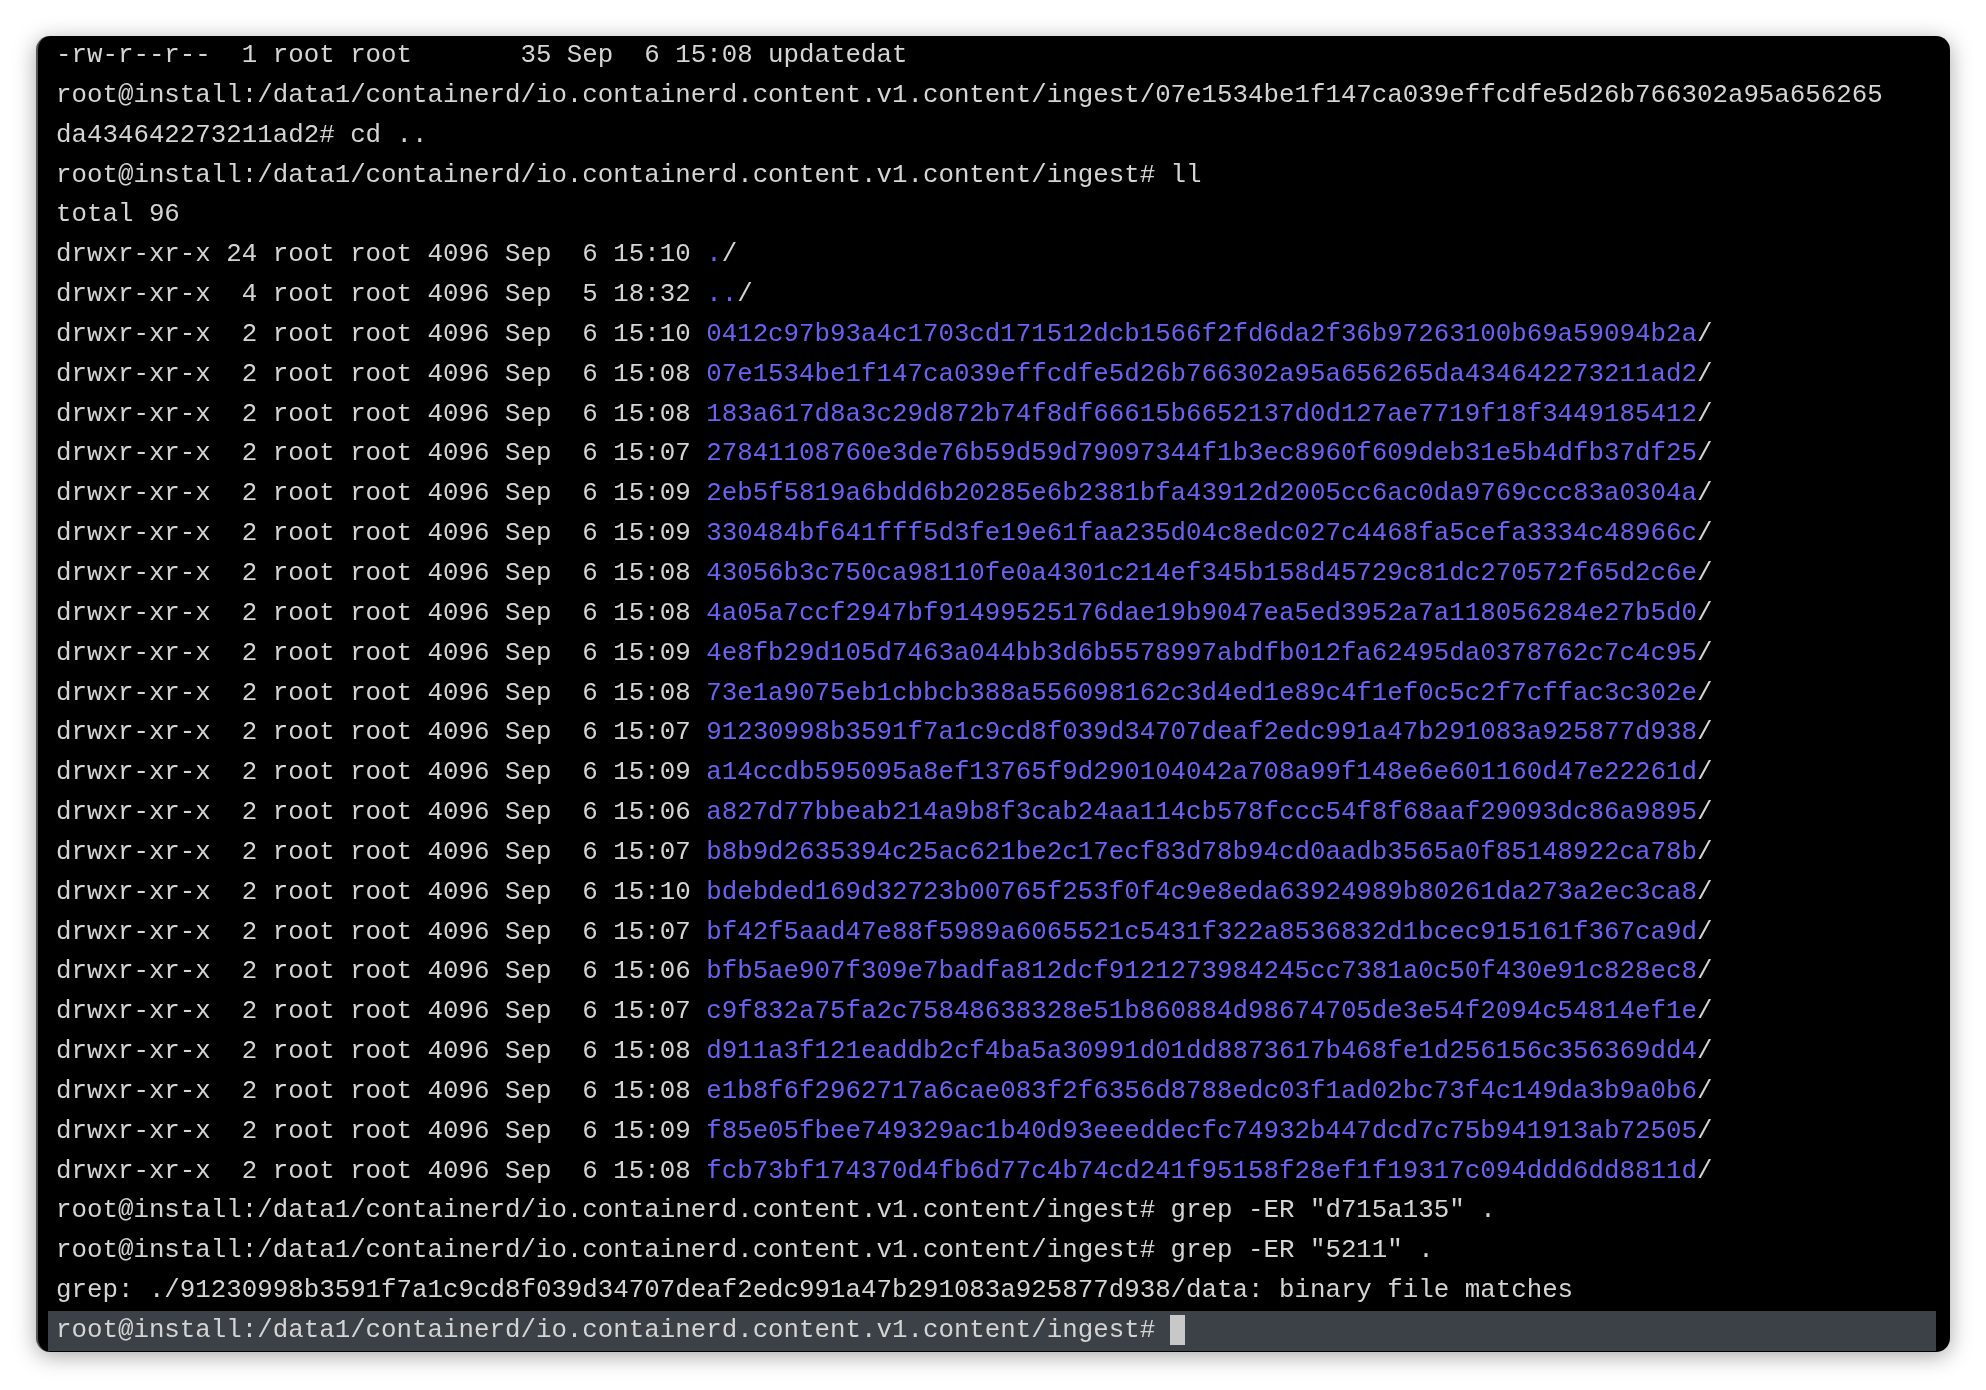  Describe the element at coordinates (1201, 653) in the screenshot. I see `directory-name: 4e8fb29d105d7463a044bb3d6b5578997abdfb012fa62495da0378762c7c4c95` at that location.